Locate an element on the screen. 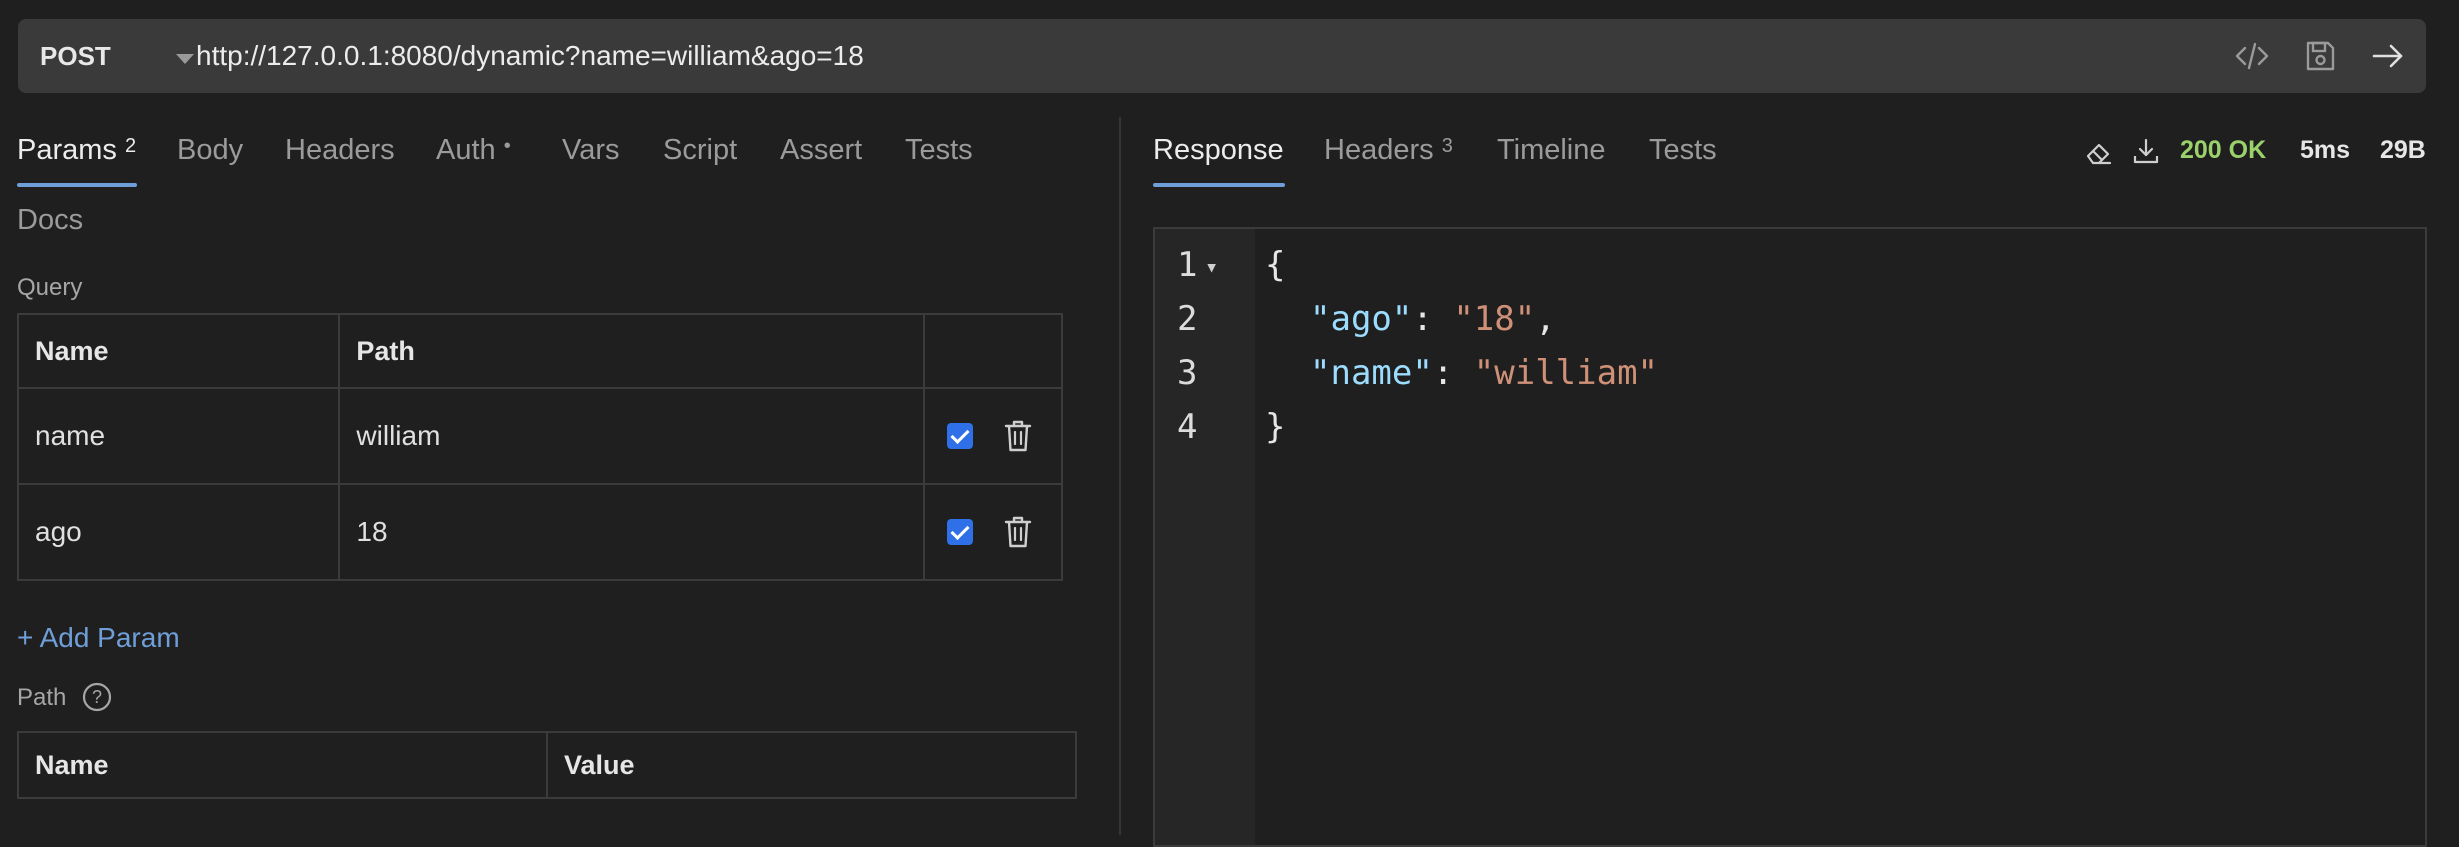 The width and height of the screenshot is (2459, 847). help-icon-glyph: ? is located at coordinates (97, 697).